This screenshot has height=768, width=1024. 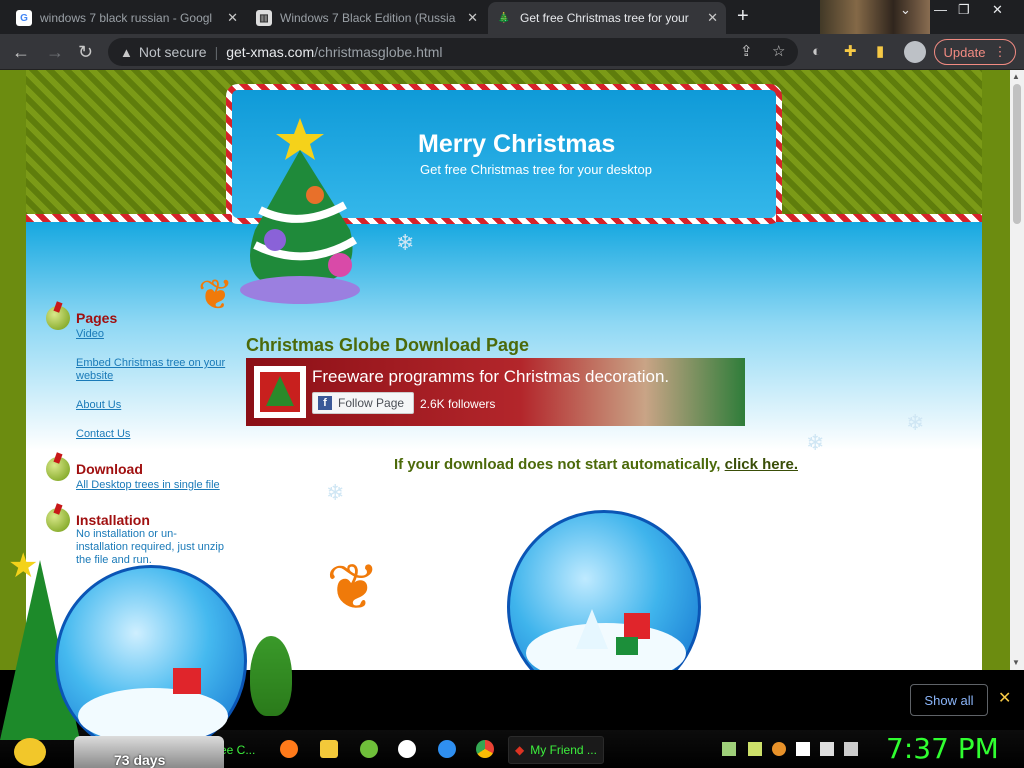 What do you see at coordinates (126, 52) in the screenshot?
I see `warning-icon: ▲` at bounding box center [126, 52].